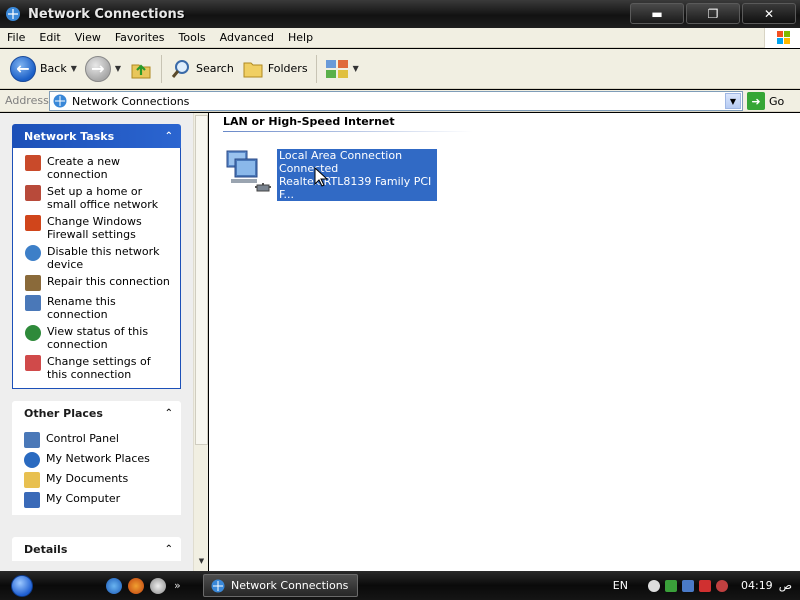 This screenshot has width=800, height=600. What do you see at coordinates (136, 585) in the screenshot?
I see `firefox-icon` at bounding box center [136, 585].